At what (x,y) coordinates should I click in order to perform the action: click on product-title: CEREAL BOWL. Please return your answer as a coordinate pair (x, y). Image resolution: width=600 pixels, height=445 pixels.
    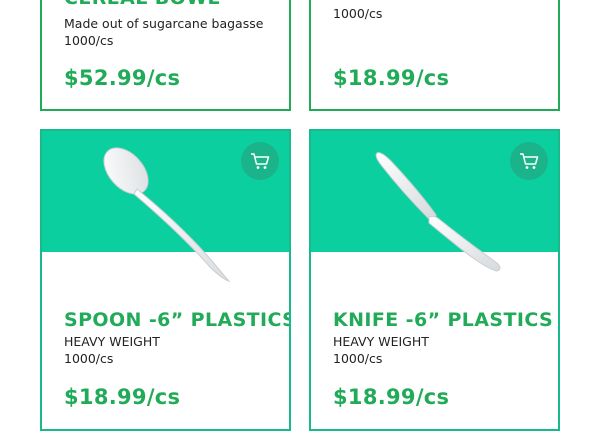
    Looking at the image, I should click on (142, 4).